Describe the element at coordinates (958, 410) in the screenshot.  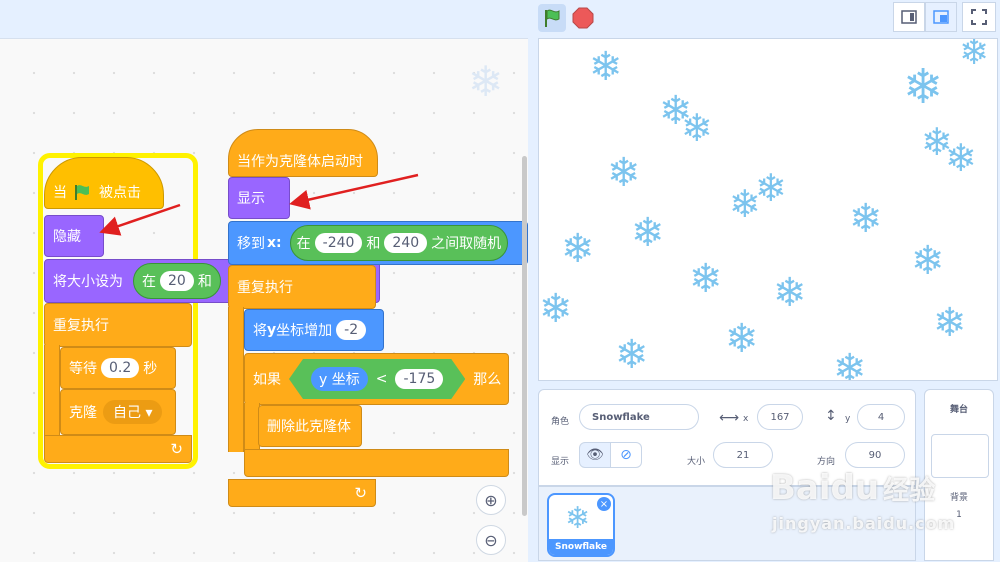
I see `stage-panel-title: 舞台` at that location.